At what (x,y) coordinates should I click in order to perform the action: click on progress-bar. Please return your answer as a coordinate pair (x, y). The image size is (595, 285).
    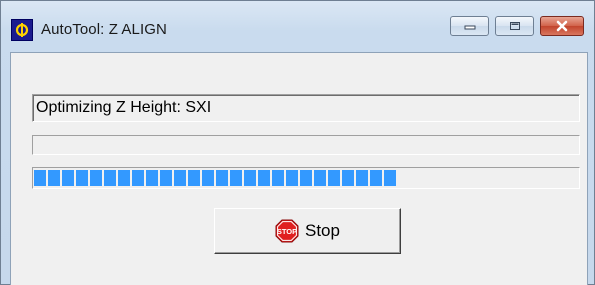
    Looking at the image, I should click on (306, 178).